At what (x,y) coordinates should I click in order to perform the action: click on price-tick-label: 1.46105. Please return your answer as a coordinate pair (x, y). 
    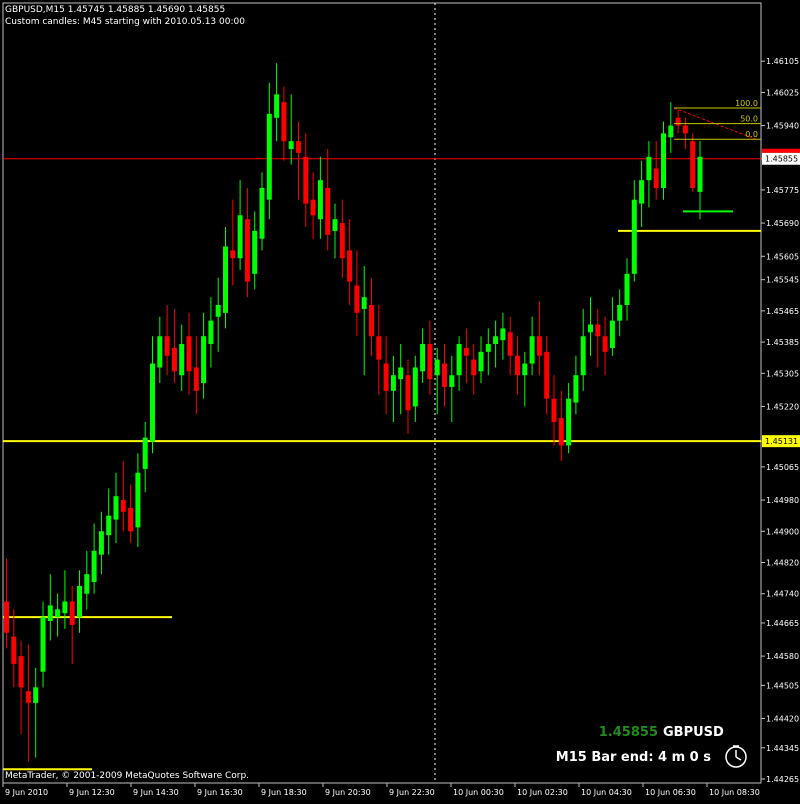
    Looking at the image, I should click on (782, 61).